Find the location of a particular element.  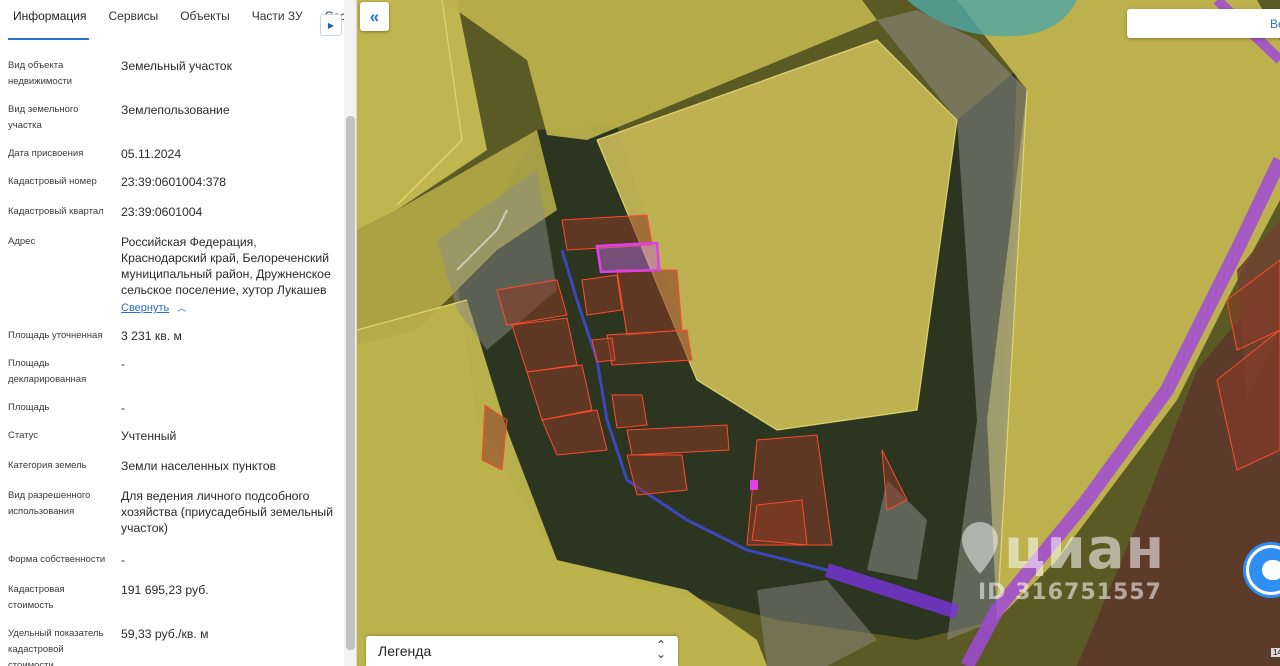

row-label: Вид разрешенного использования is located at coordinates (49, 503).